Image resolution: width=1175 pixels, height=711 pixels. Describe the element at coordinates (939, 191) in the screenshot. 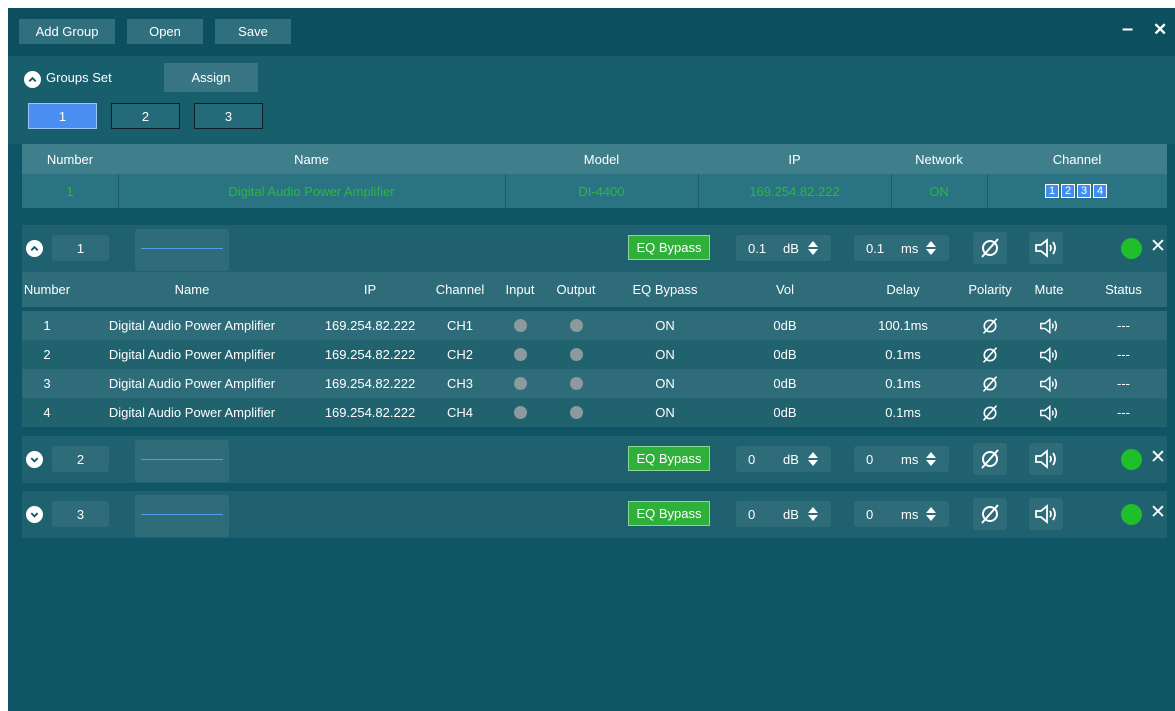

I see `device-network: ON` at that location.